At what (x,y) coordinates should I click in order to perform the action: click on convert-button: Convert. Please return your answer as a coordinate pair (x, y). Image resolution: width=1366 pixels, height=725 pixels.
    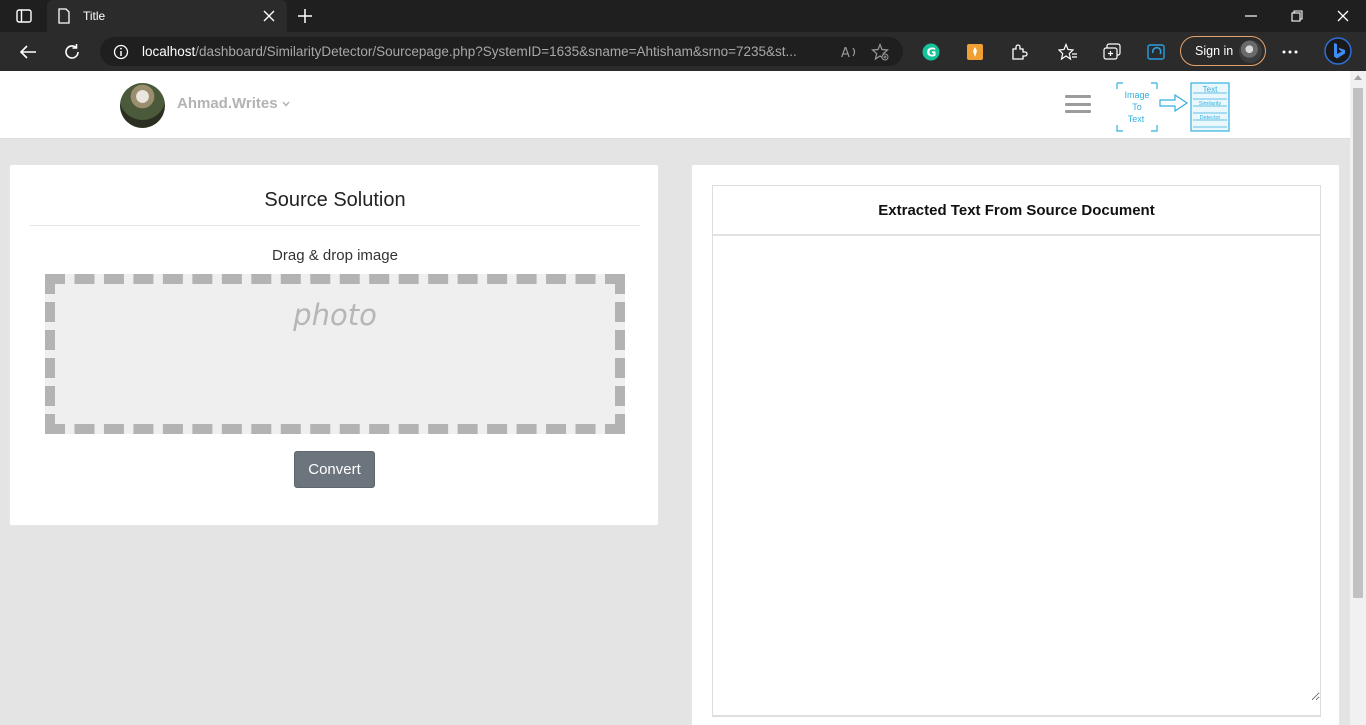
    Looking at the image, I should click on (334, 469).